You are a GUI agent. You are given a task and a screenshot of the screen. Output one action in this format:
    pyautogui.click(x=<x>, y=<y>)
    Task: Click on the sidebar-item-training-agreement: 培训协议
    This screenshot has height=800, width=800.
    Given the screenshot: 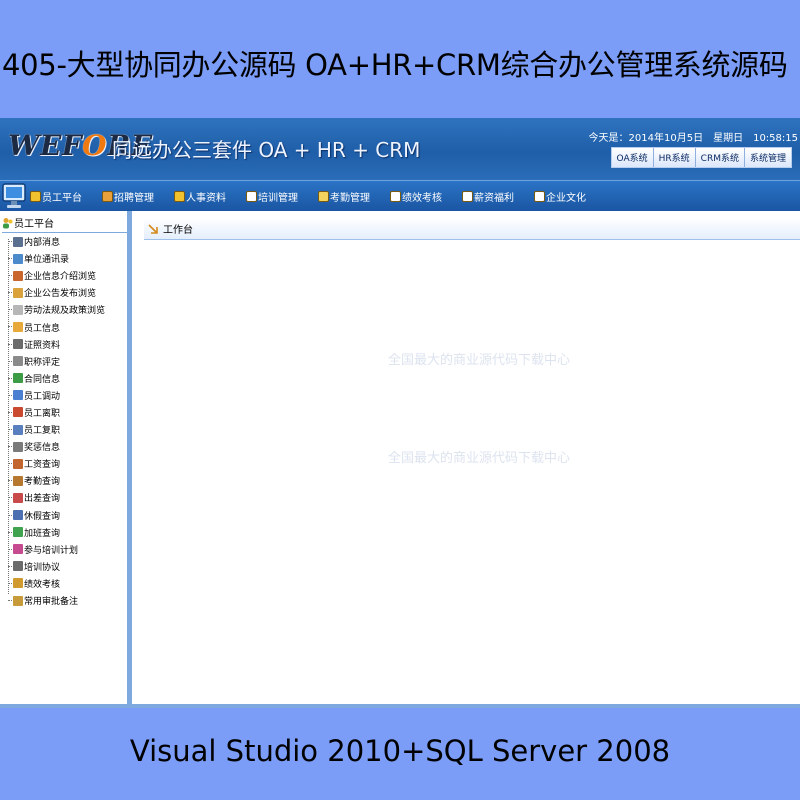 What is the action you would take?
    pyautogui.click(x=66, y=566)
    